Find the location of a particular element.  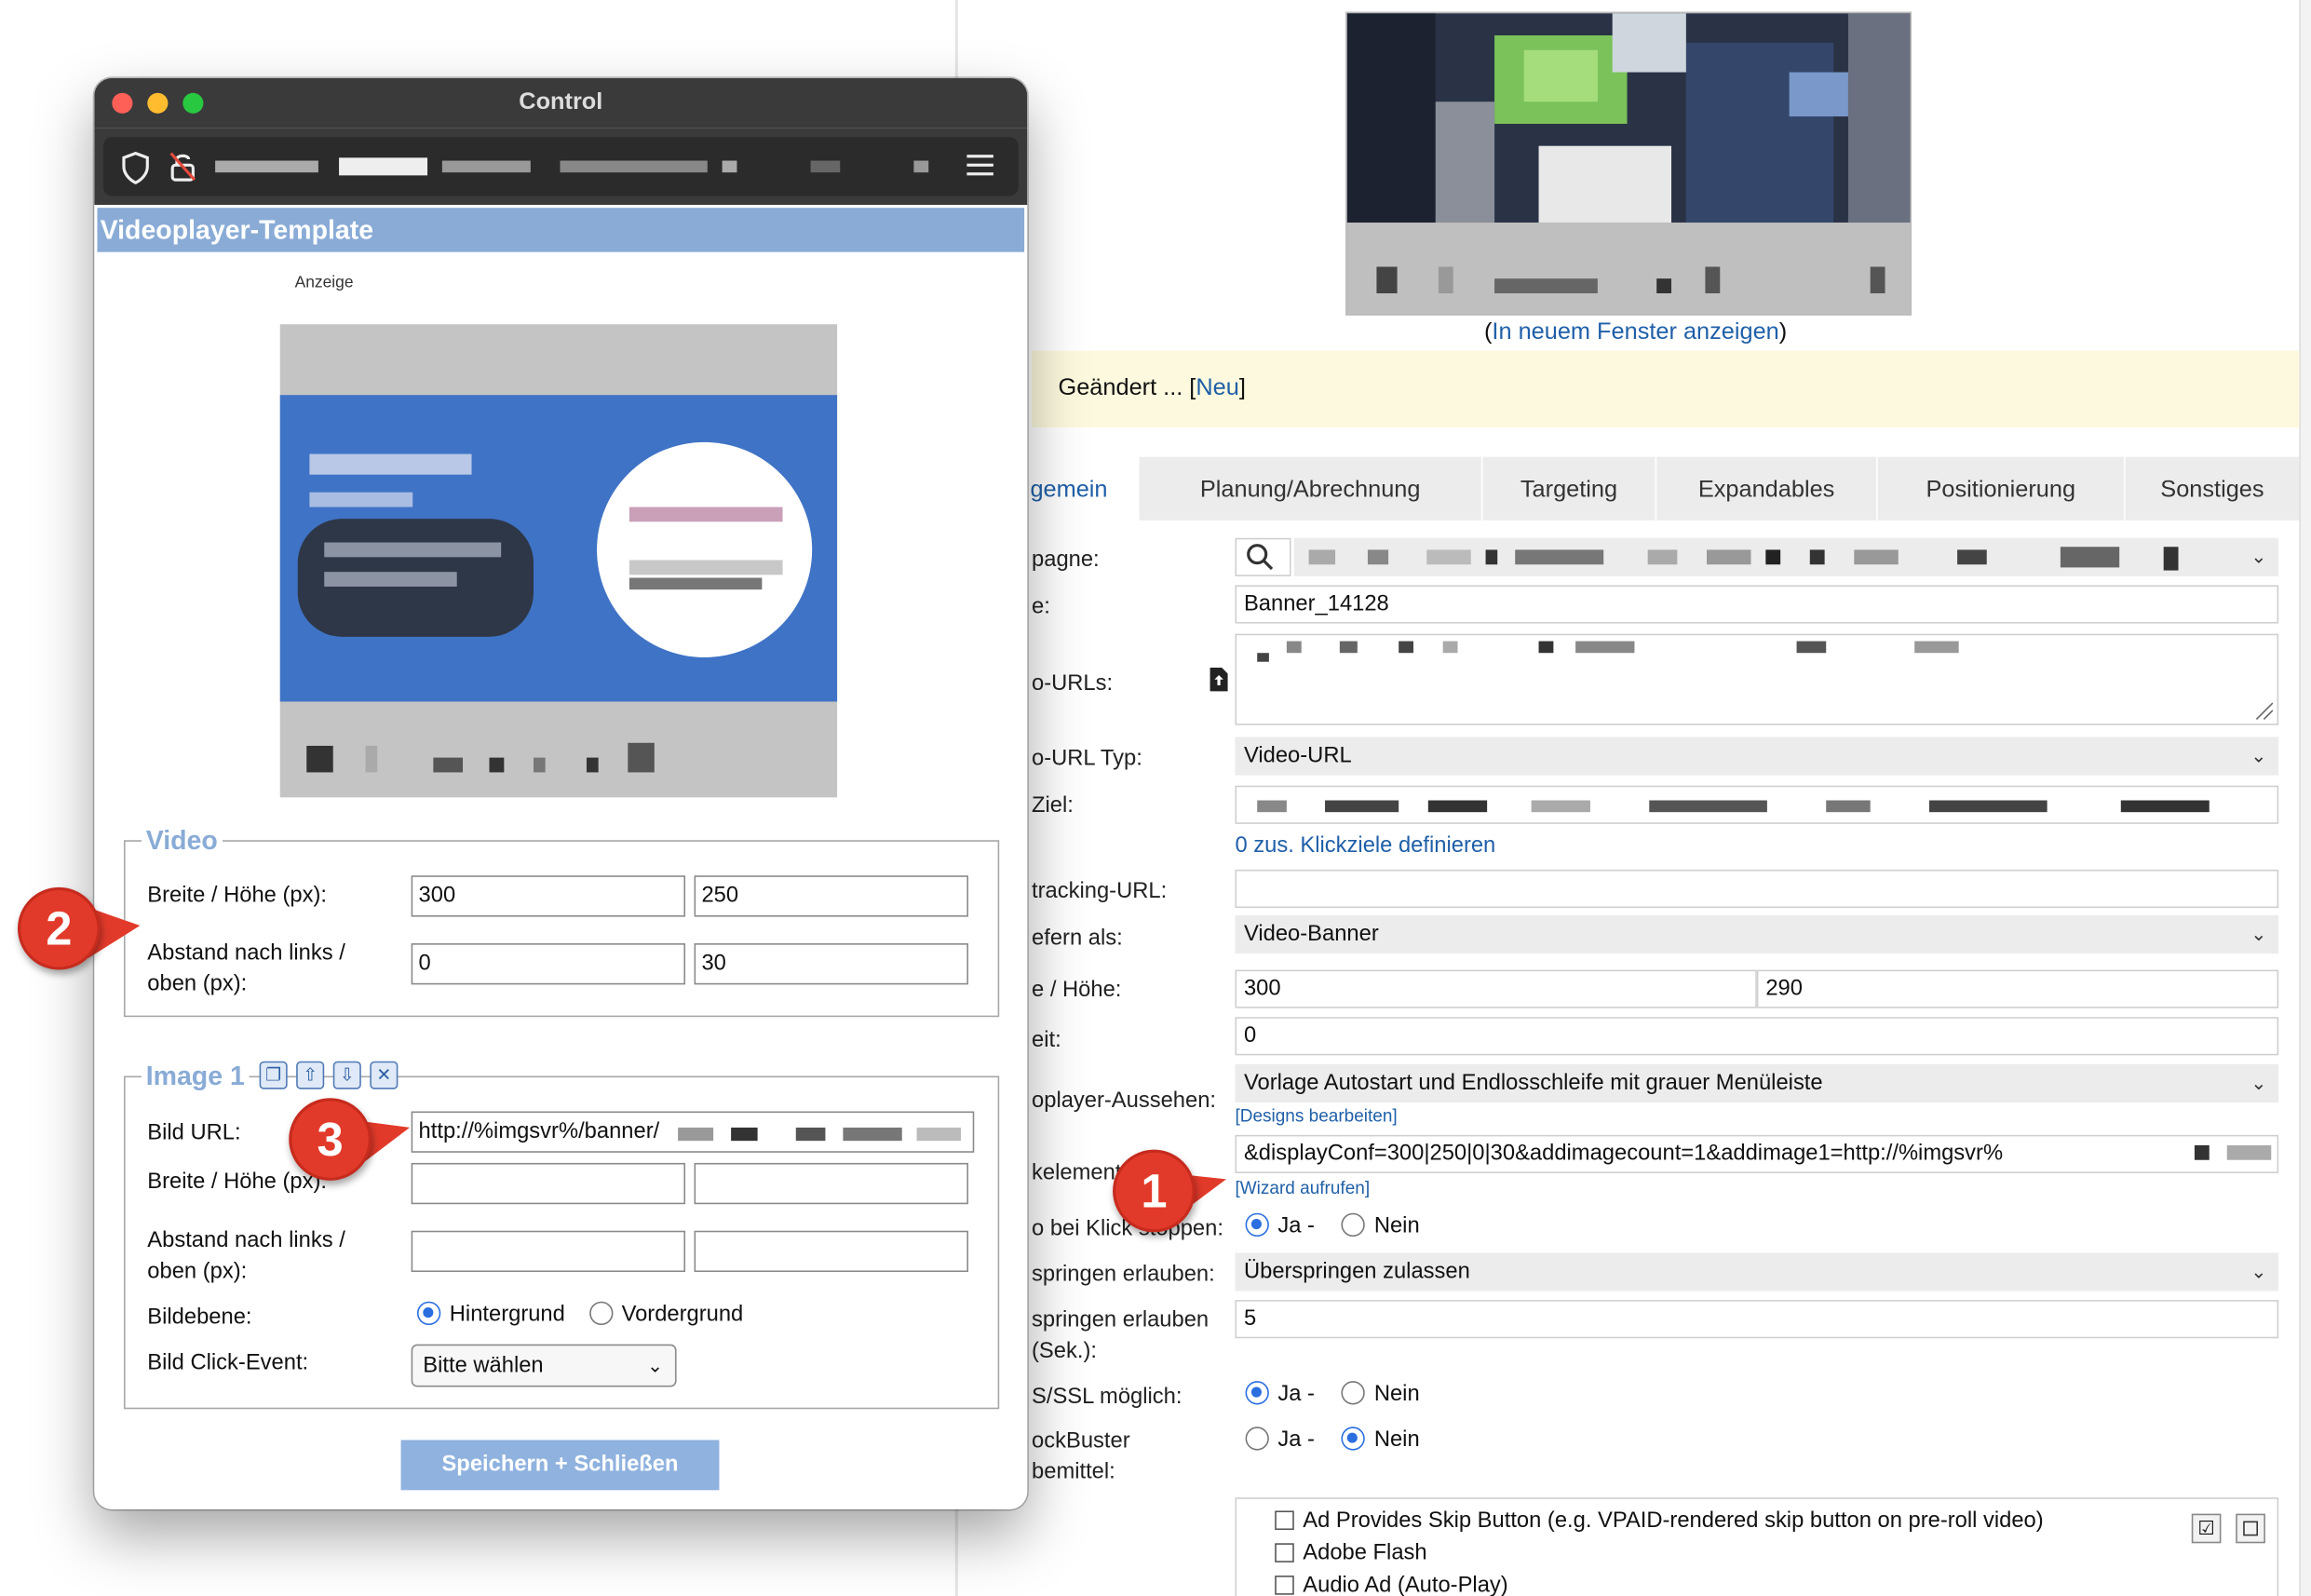

callout-pointers is located at coordinates (655, 1065).